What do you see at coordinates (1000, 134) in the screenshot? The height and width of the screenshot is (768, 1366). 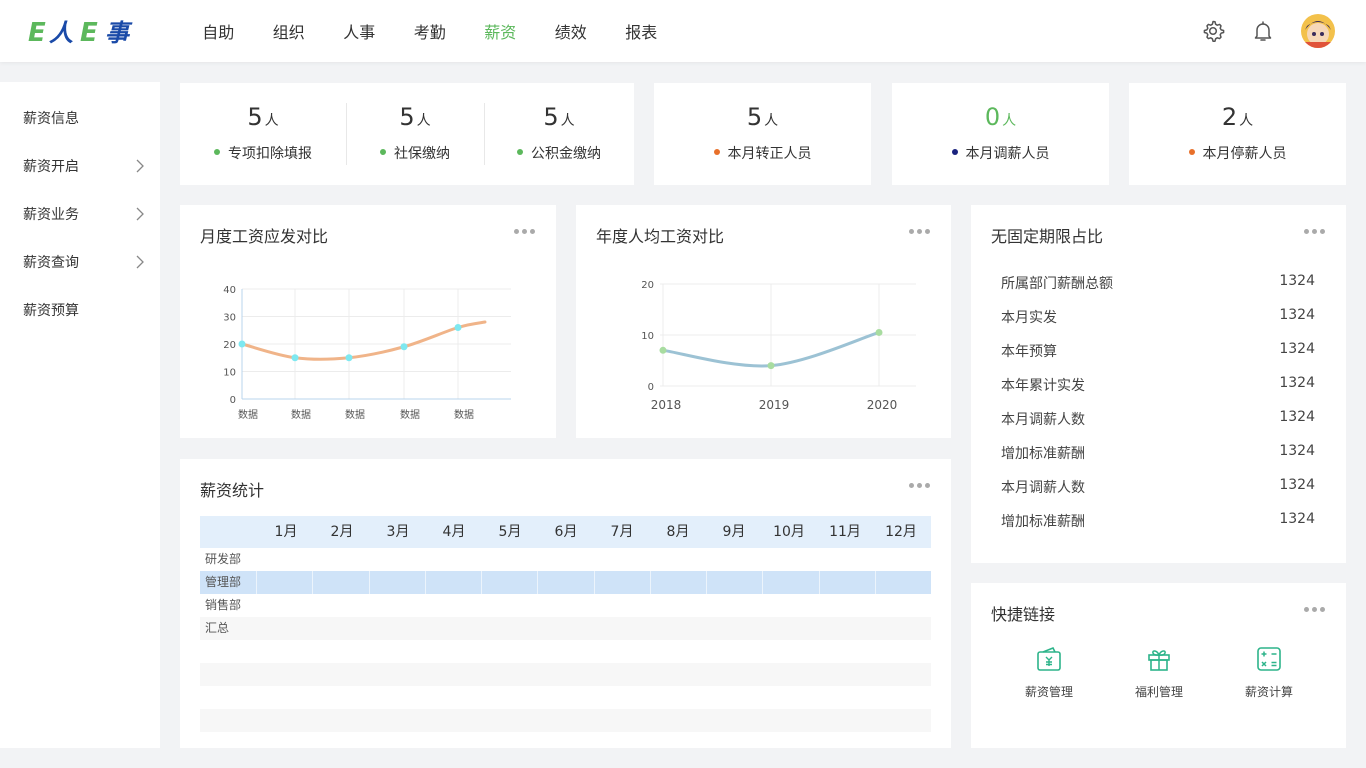 I see `stat-card-adjust: 0人 本月调薪人员` at bounding box center [1000, 134].